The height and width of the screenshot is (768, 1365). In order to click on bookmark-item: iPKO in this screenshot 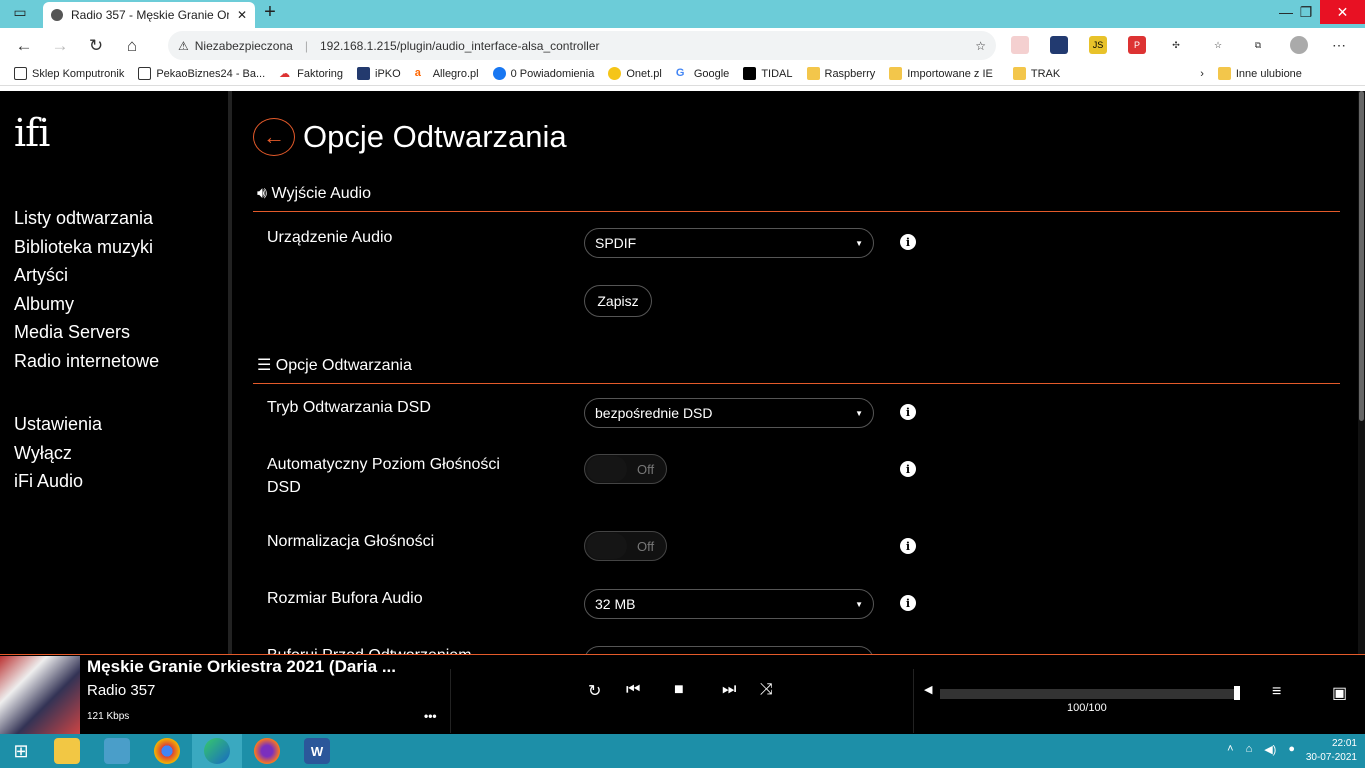, I will do `click(379, 73)`.